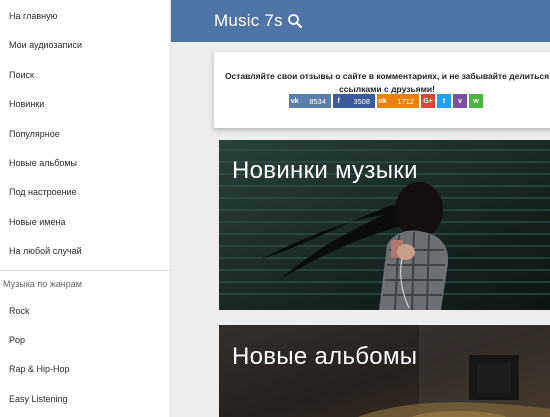 The width and height of the screenshot is (550, 417). I want to click on facebook-icon: f, so click(338, 101).